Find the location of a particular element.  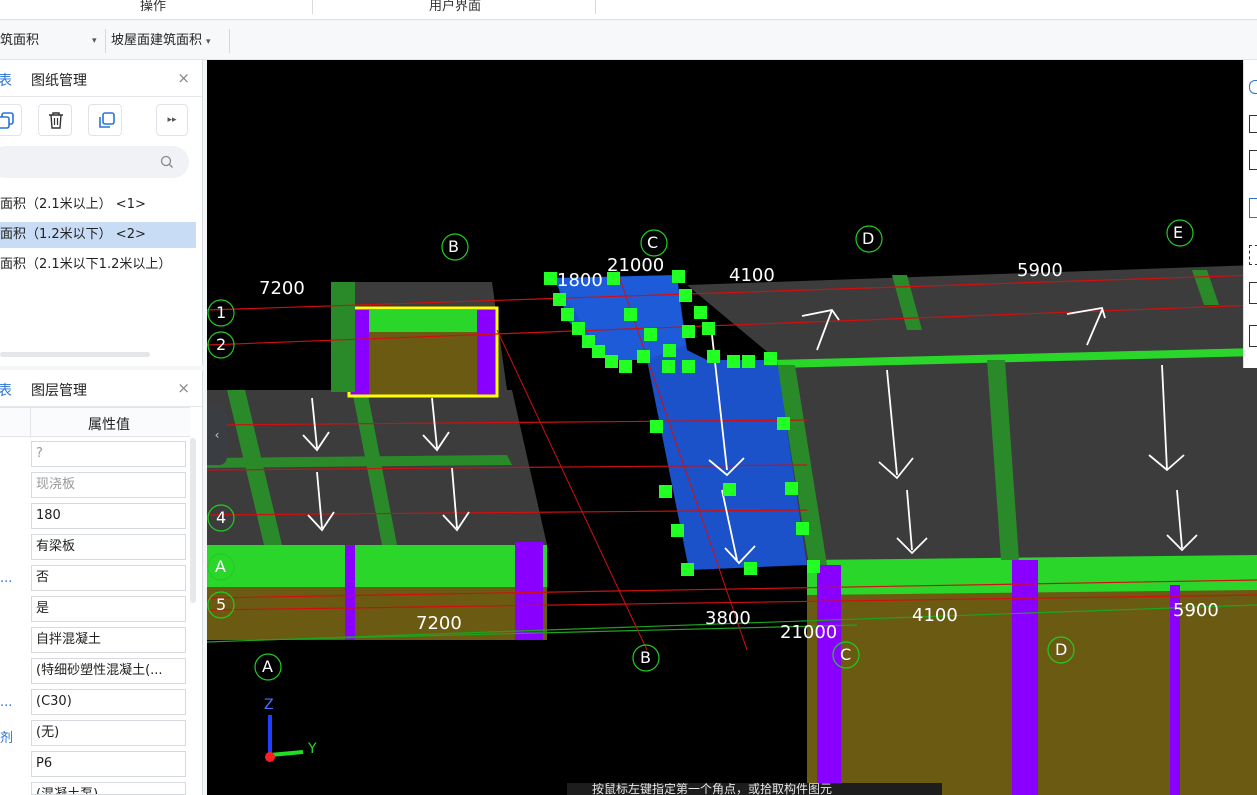

property-value-cell: 180 is located at coordinates (108, 516).